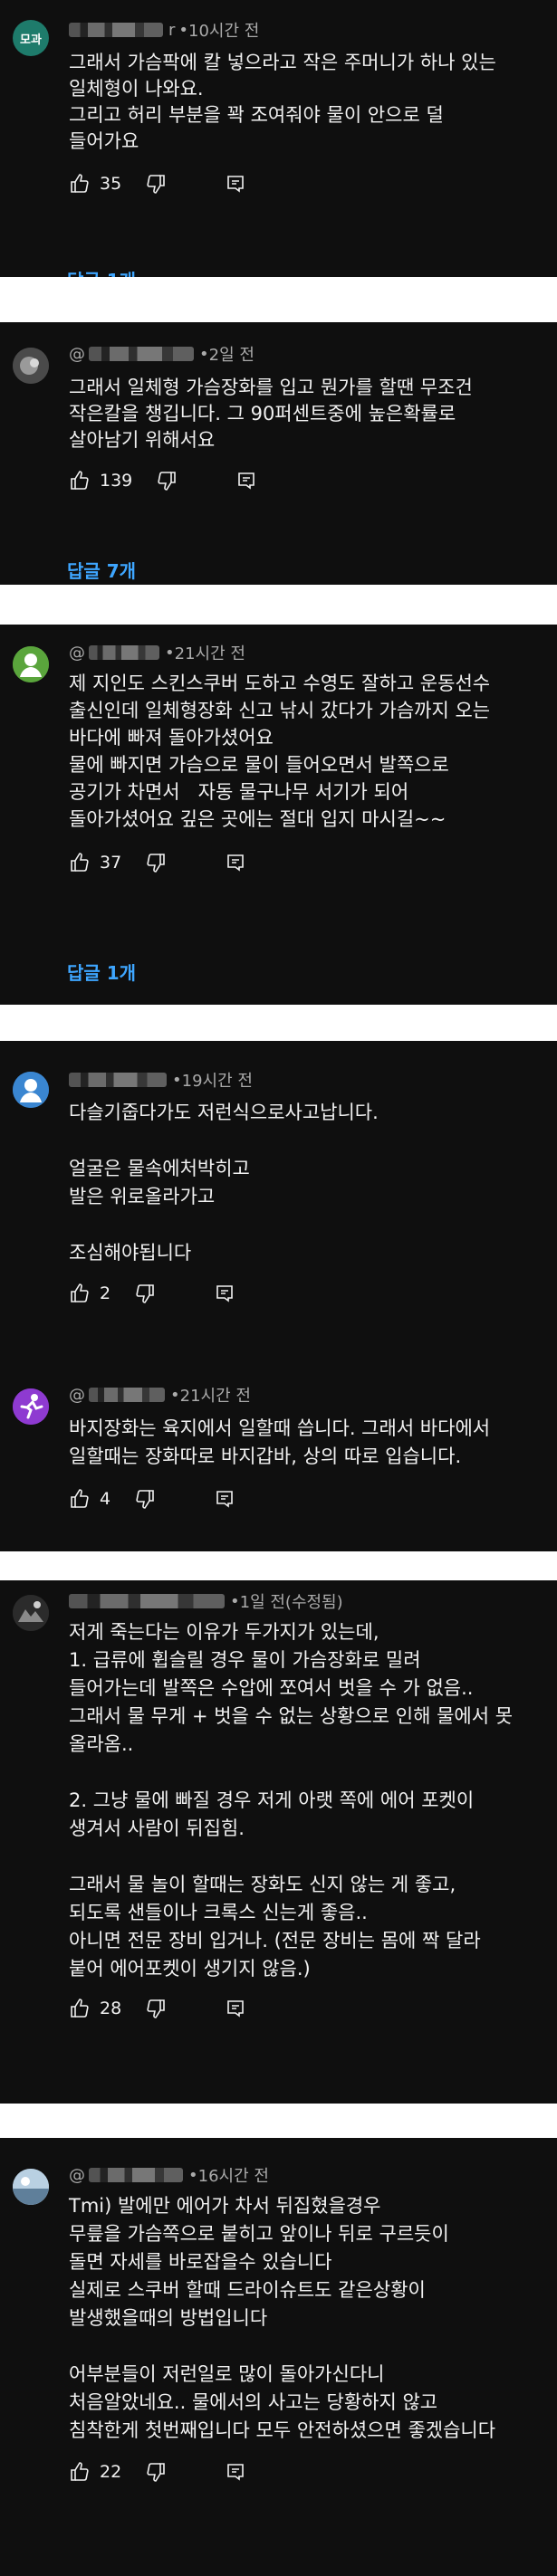  I want to click on comment-actions: 4, so click(309, 1498).